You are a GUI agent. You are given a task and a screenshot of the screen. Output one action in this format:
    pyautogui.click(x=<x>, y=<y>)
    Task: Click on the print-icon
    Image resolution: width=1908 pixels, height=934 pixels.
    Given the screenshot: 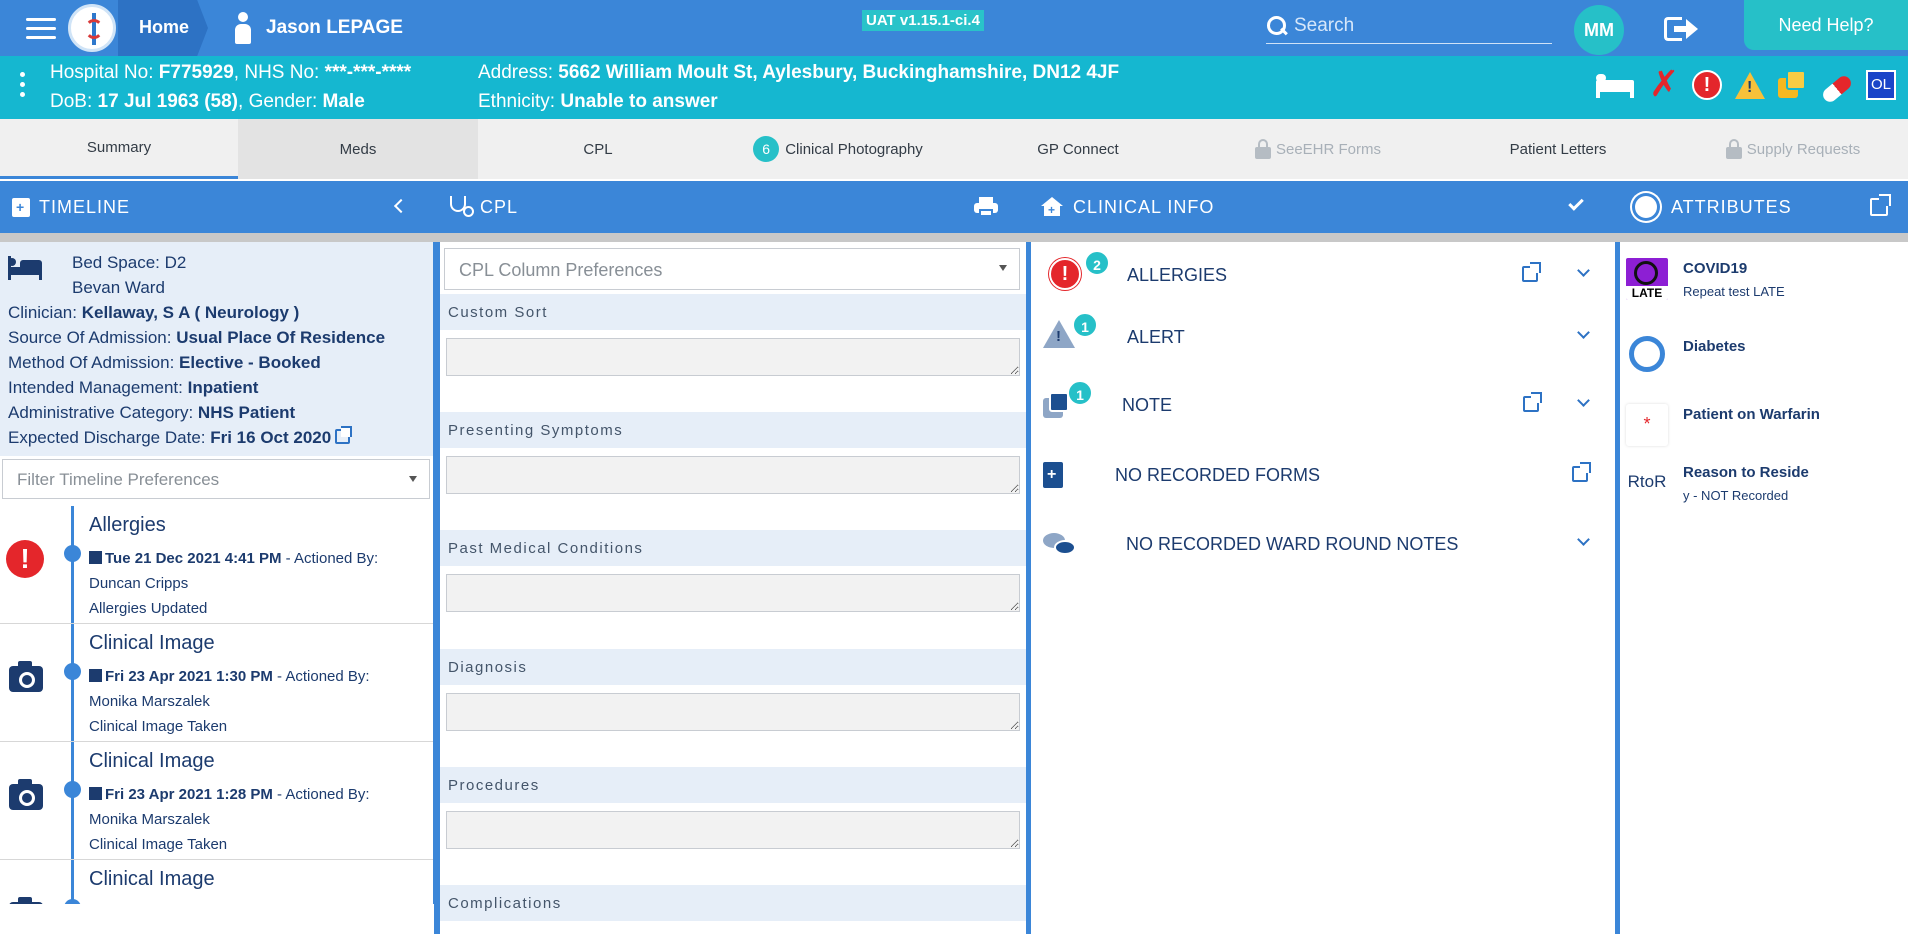 What is the action you would take?
    pyautogui.click(x=986, y=207)
    